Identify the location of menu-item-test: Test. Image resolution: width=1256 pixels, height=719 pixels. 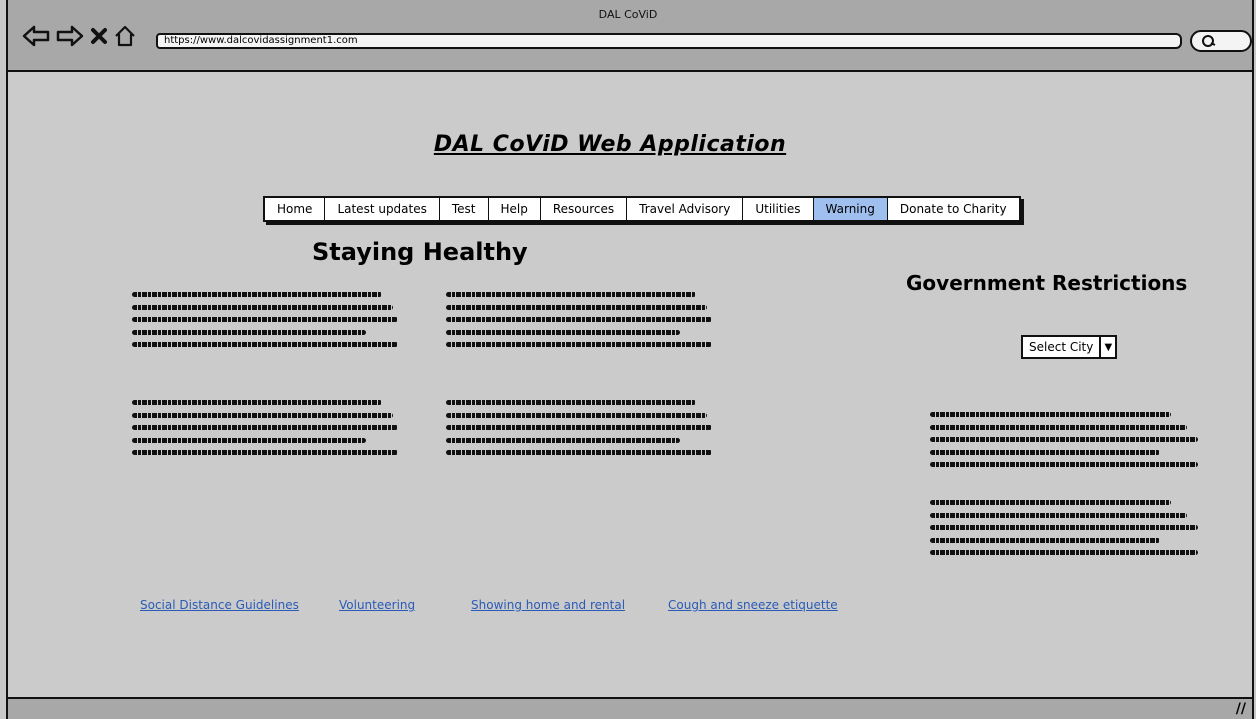
(464, 209).